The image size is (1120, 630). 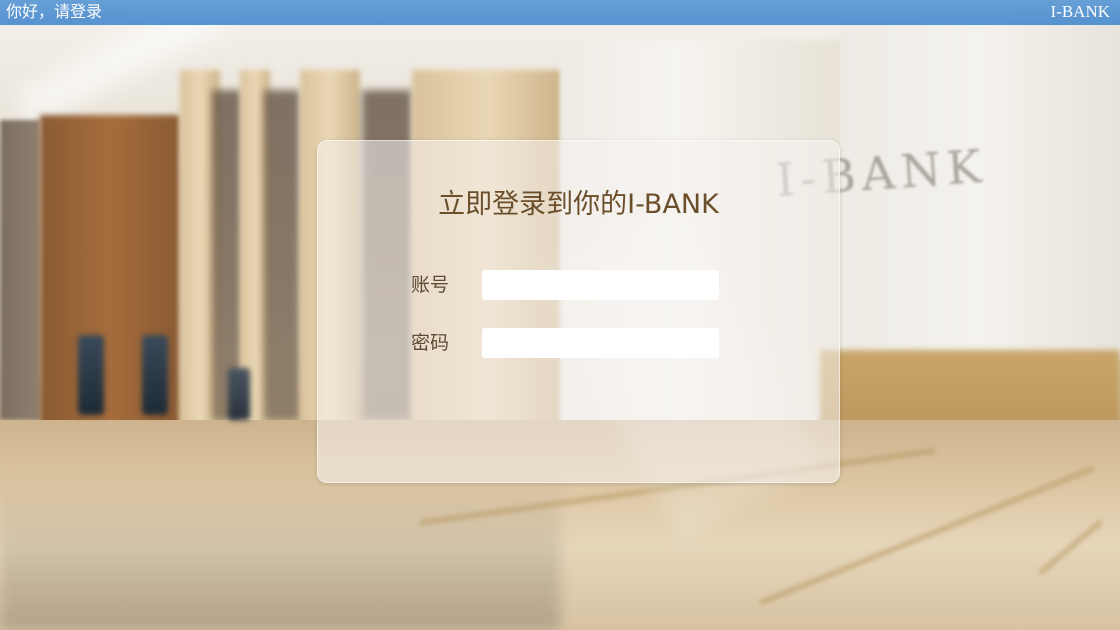 I want to click on floor-shadow, so click(x=280, y=550).